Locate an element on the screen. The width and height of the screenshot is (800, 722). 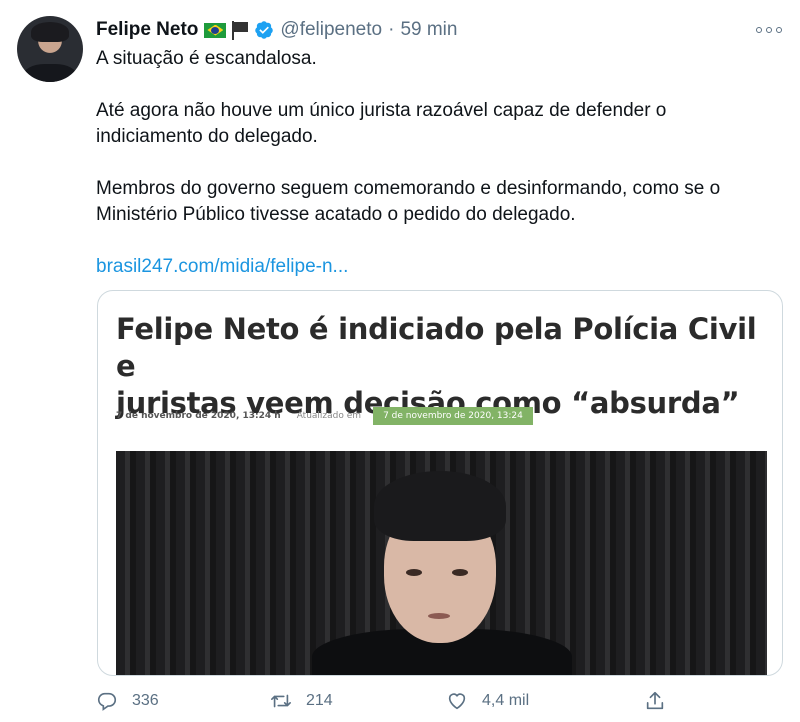
like-count: 4,4 mil is located at coordinates (506, 700).